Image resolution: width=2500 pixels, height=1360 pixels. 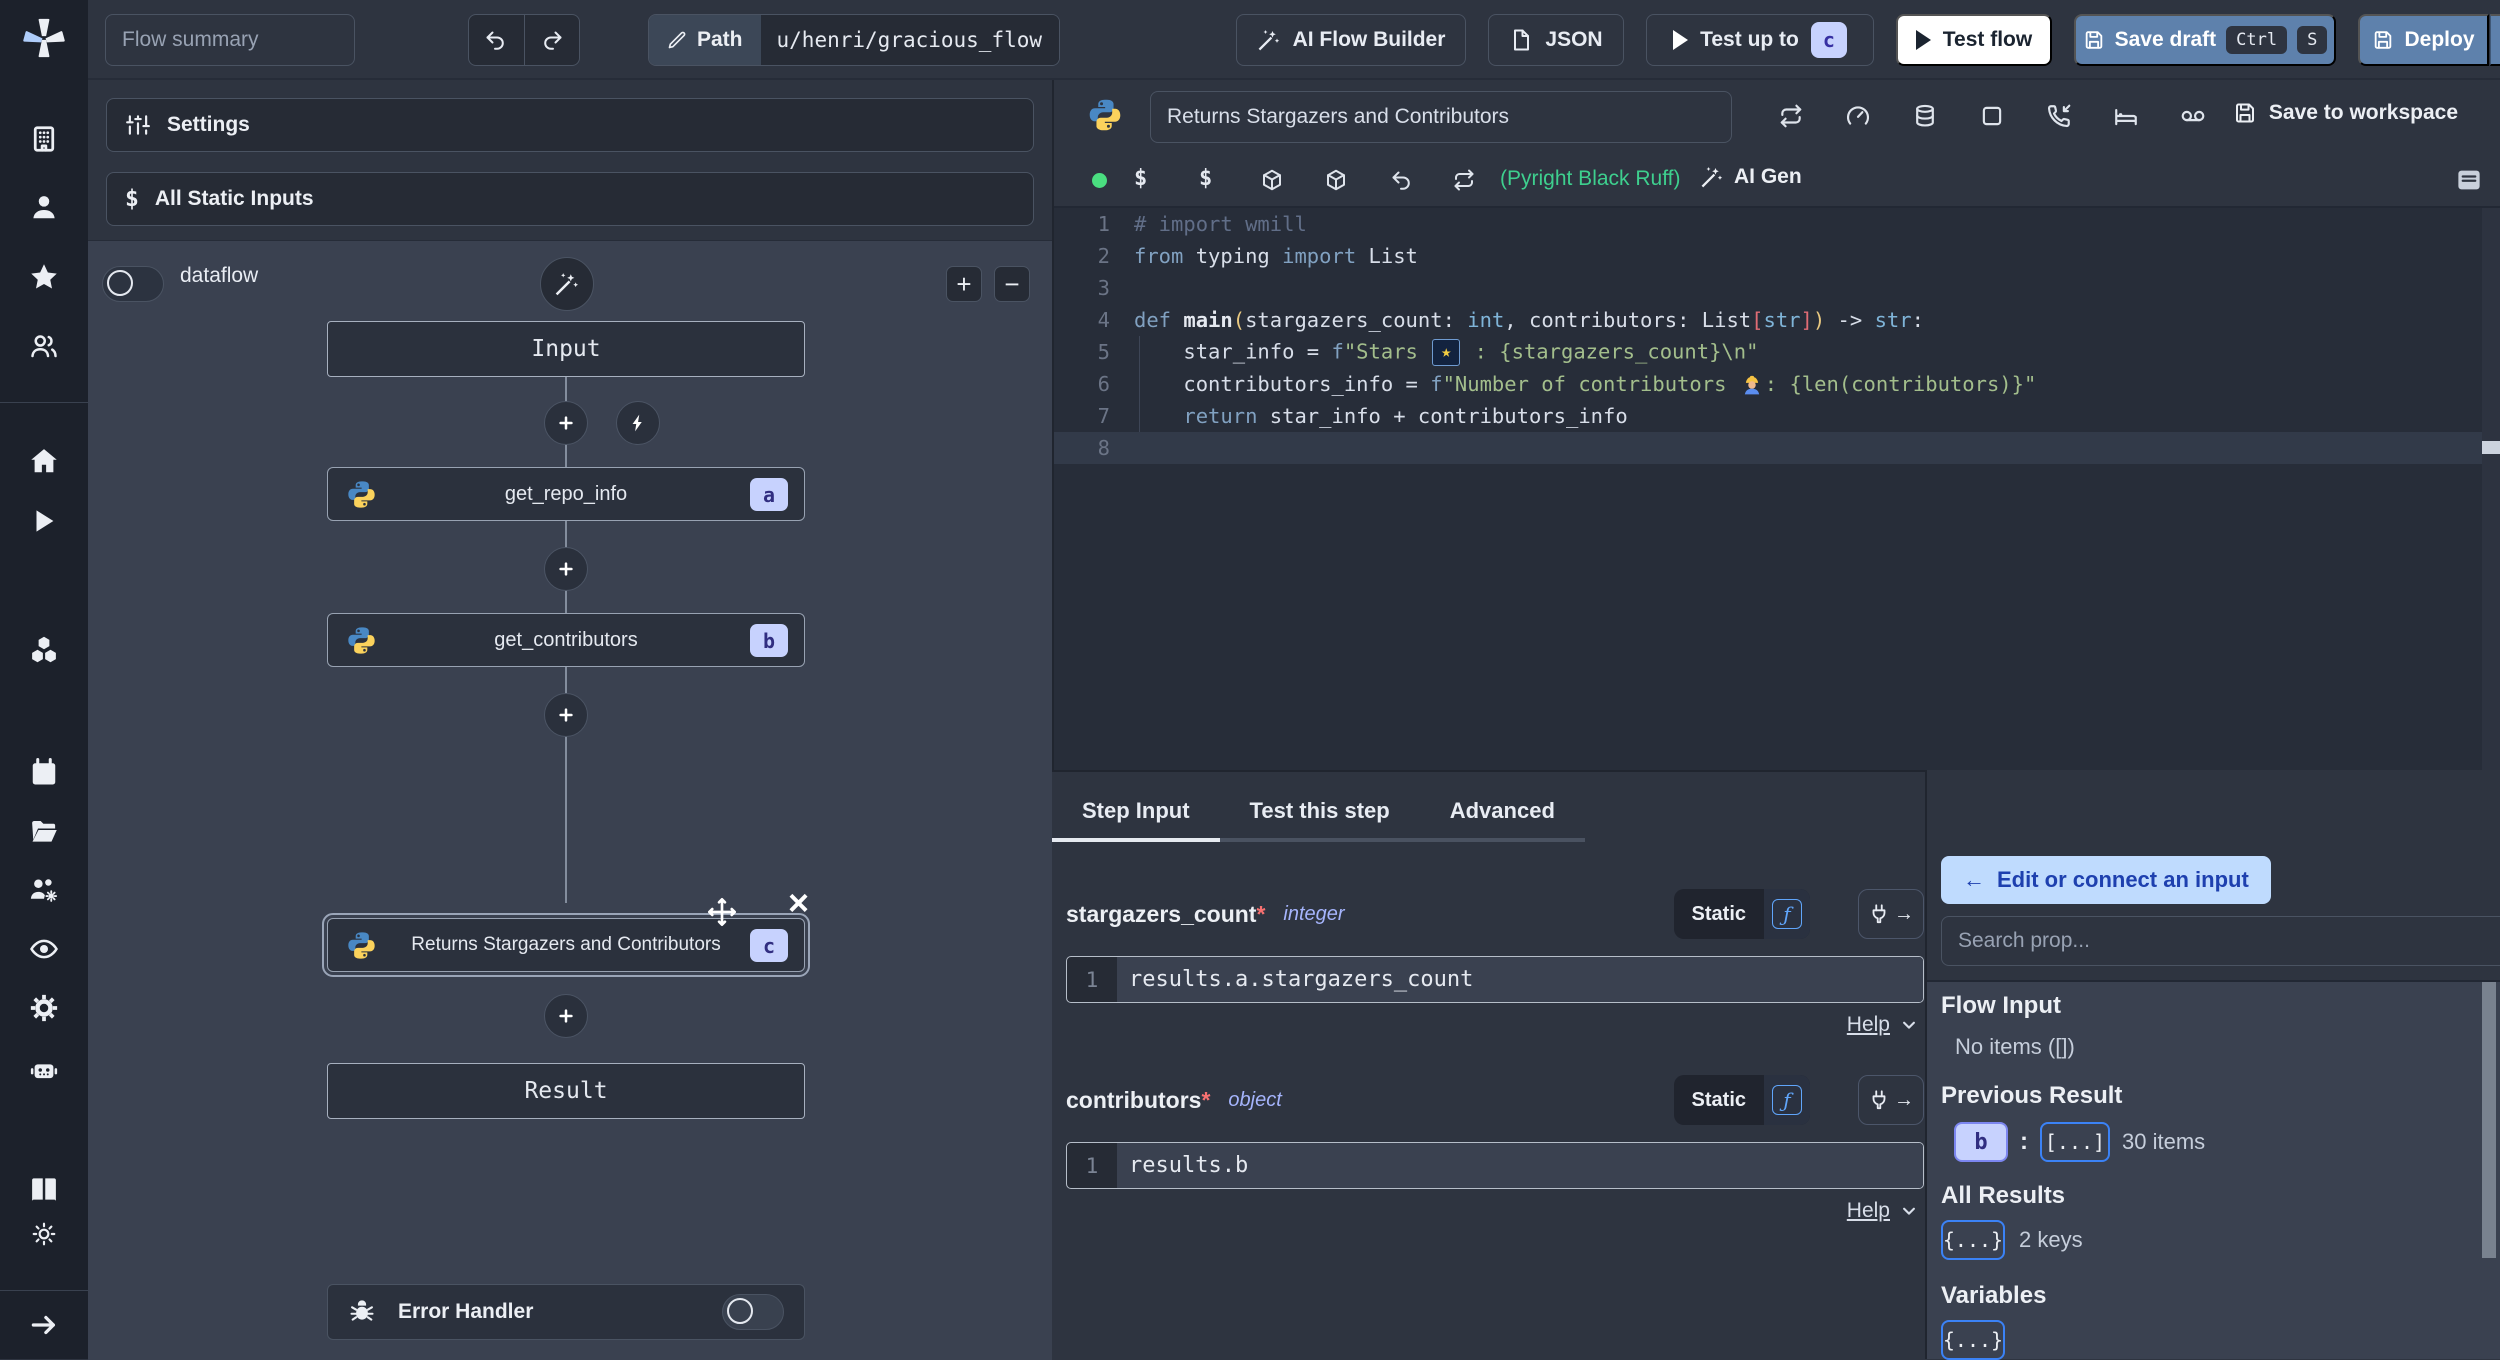 I want to click on deploy-button: Deploy, so click(x=2423, y=40).